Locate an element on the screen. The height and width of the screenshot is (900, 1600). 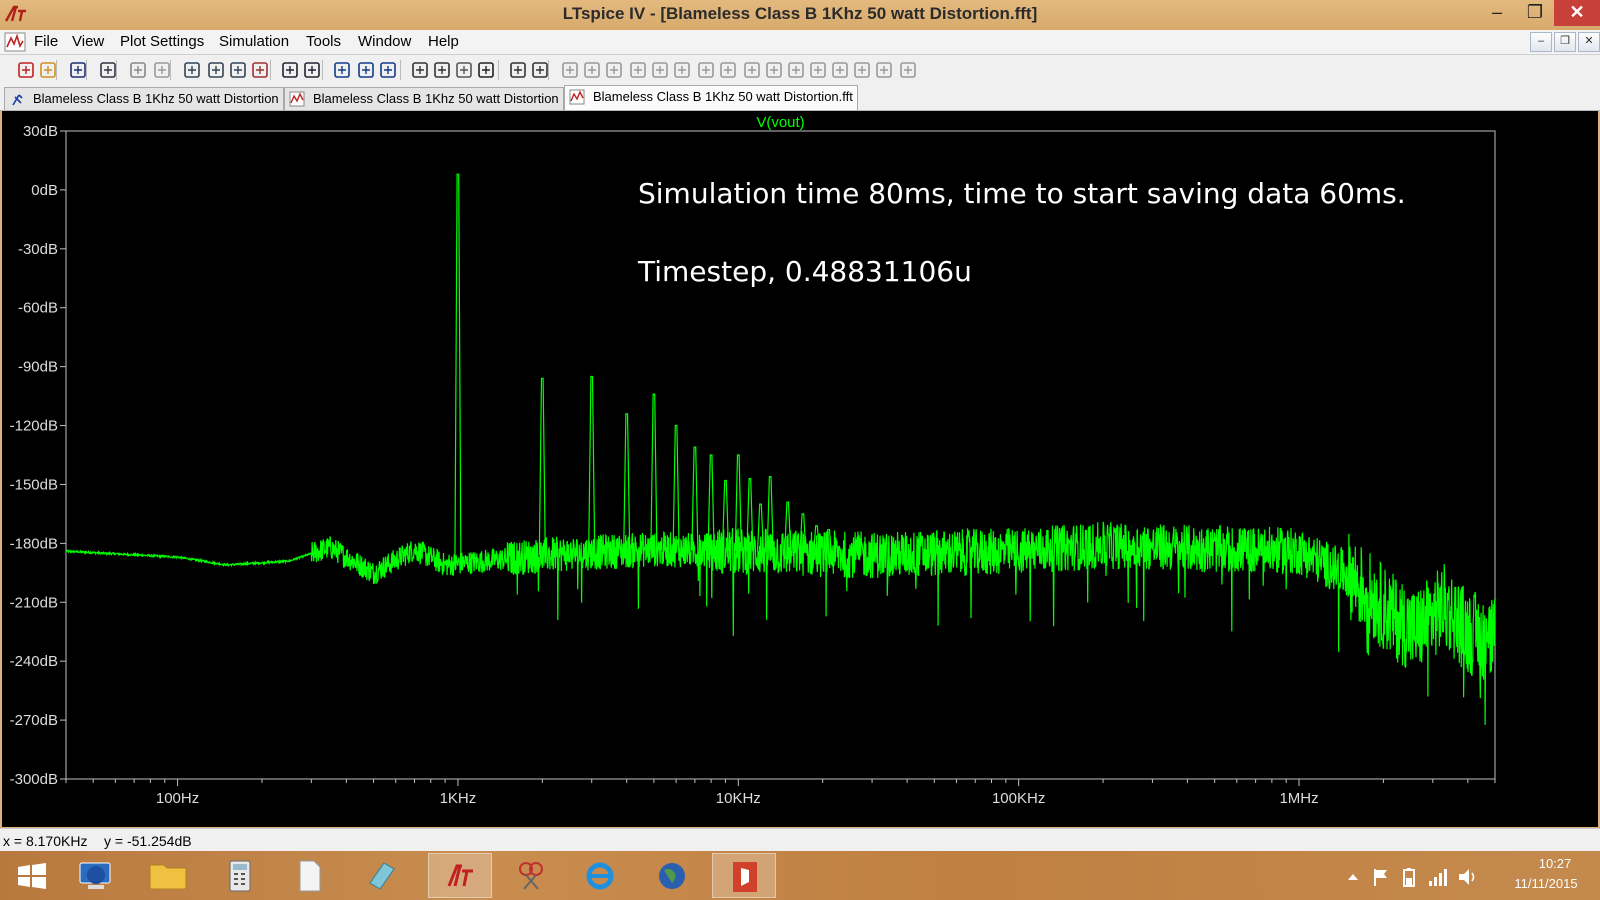
close-button: ✕ is located at coordinates (1577, 13).